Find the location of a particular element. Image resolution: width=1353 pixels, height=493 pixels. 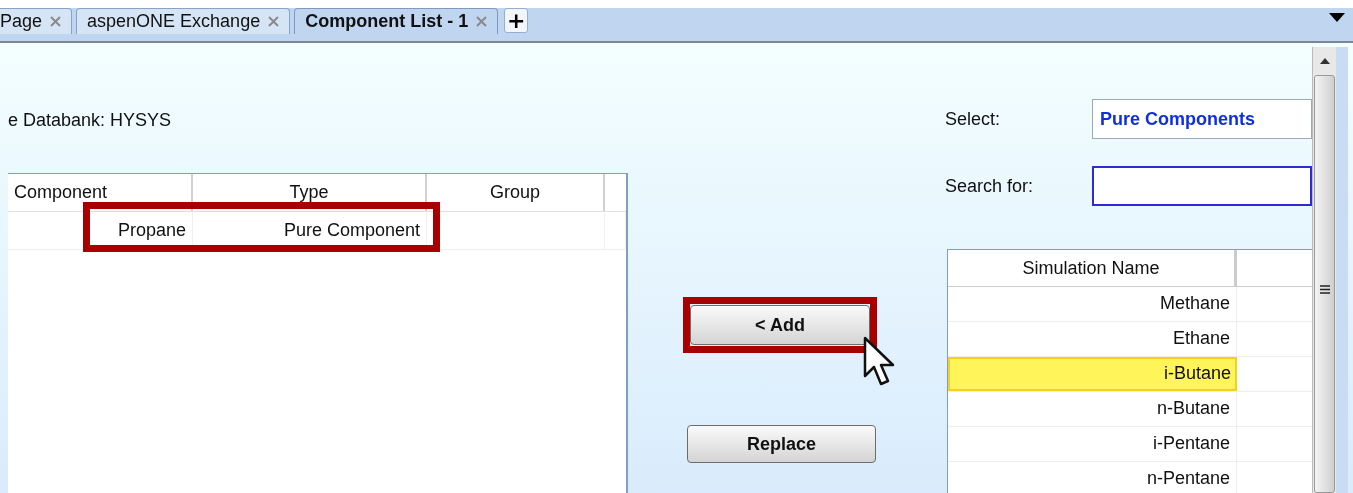

tab: Component List - 1 is located at coordinates (396, 21).